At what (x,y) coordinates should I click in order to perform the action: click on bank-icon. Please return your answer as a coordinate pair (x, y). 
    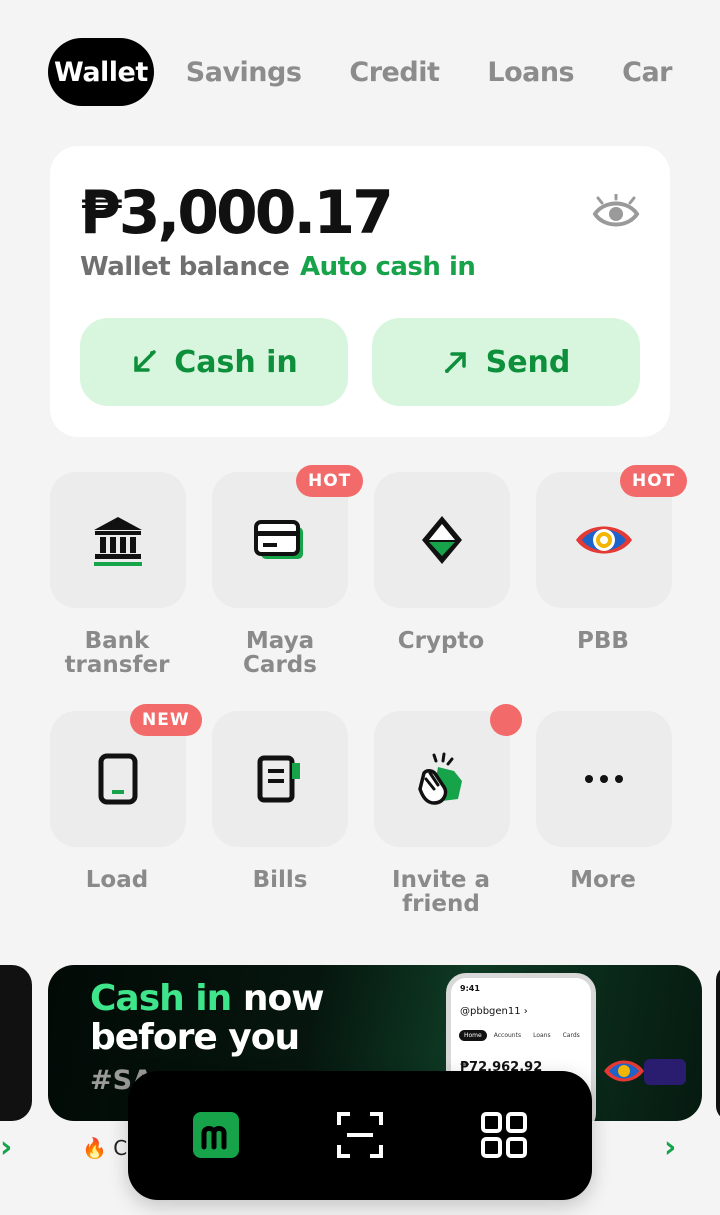
    Looking at the image, I should click on (118, 541).